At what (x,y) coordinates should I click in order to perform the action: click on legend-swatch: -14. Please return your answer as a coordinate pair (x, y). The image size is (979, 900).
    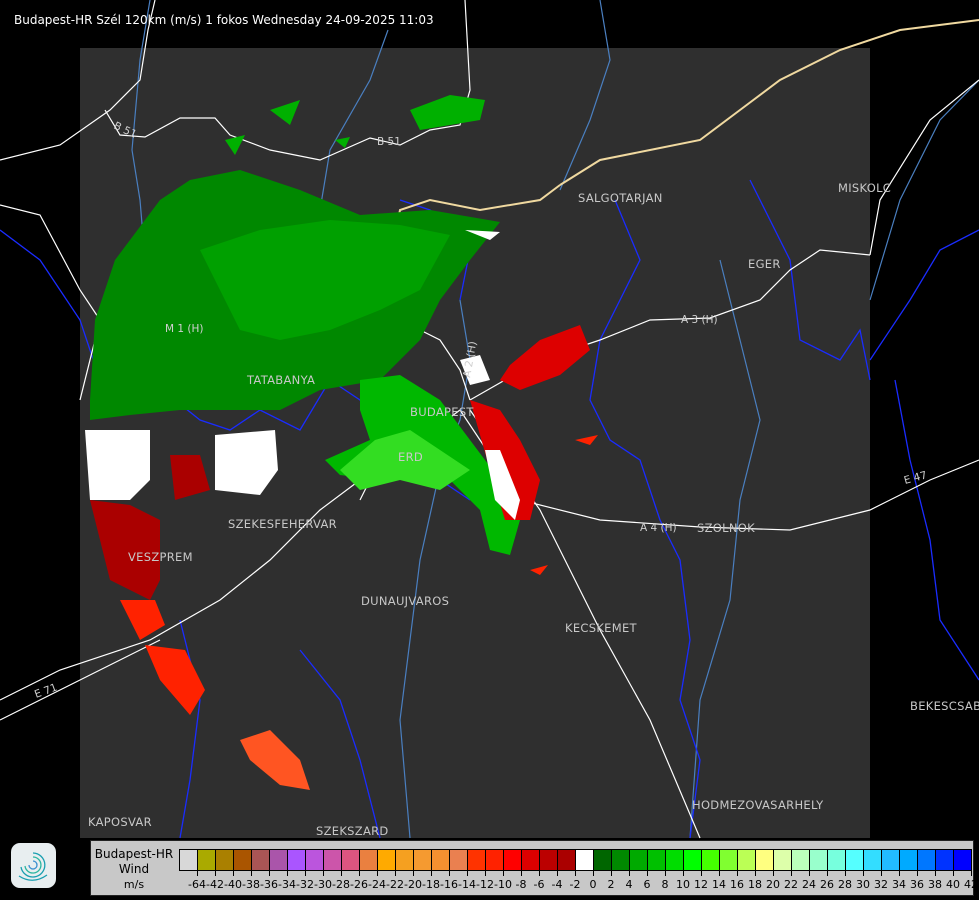
    Looking at the image, I should click on (463, 870).